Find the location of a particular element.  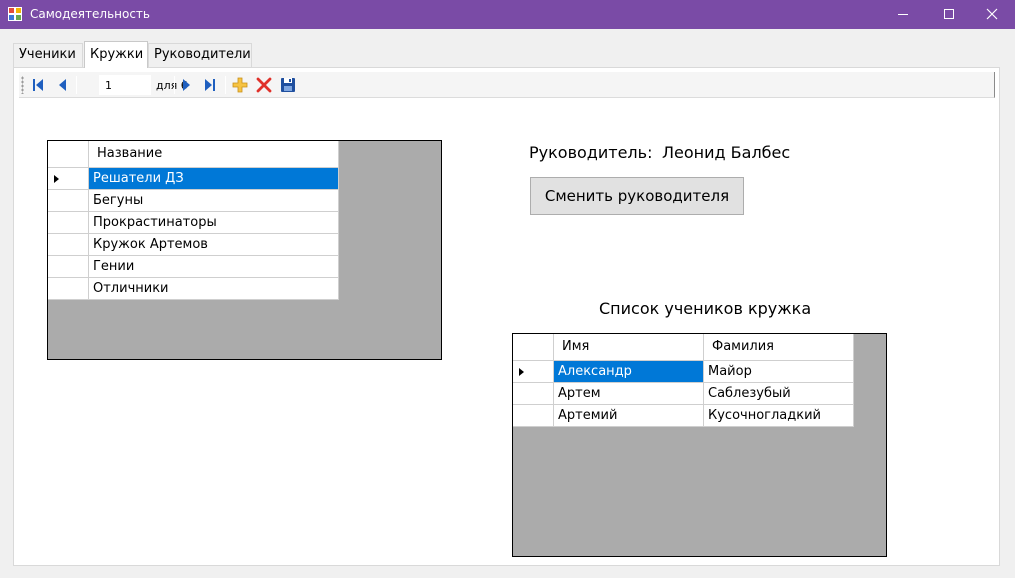

tab-students: Ученики is located at coordinates (48, 55).